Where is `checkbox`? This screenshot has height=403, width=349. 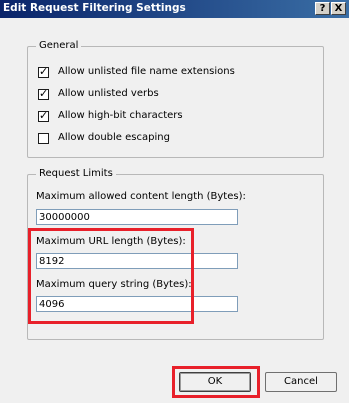 checkbox is located at coordinates (43, 138).